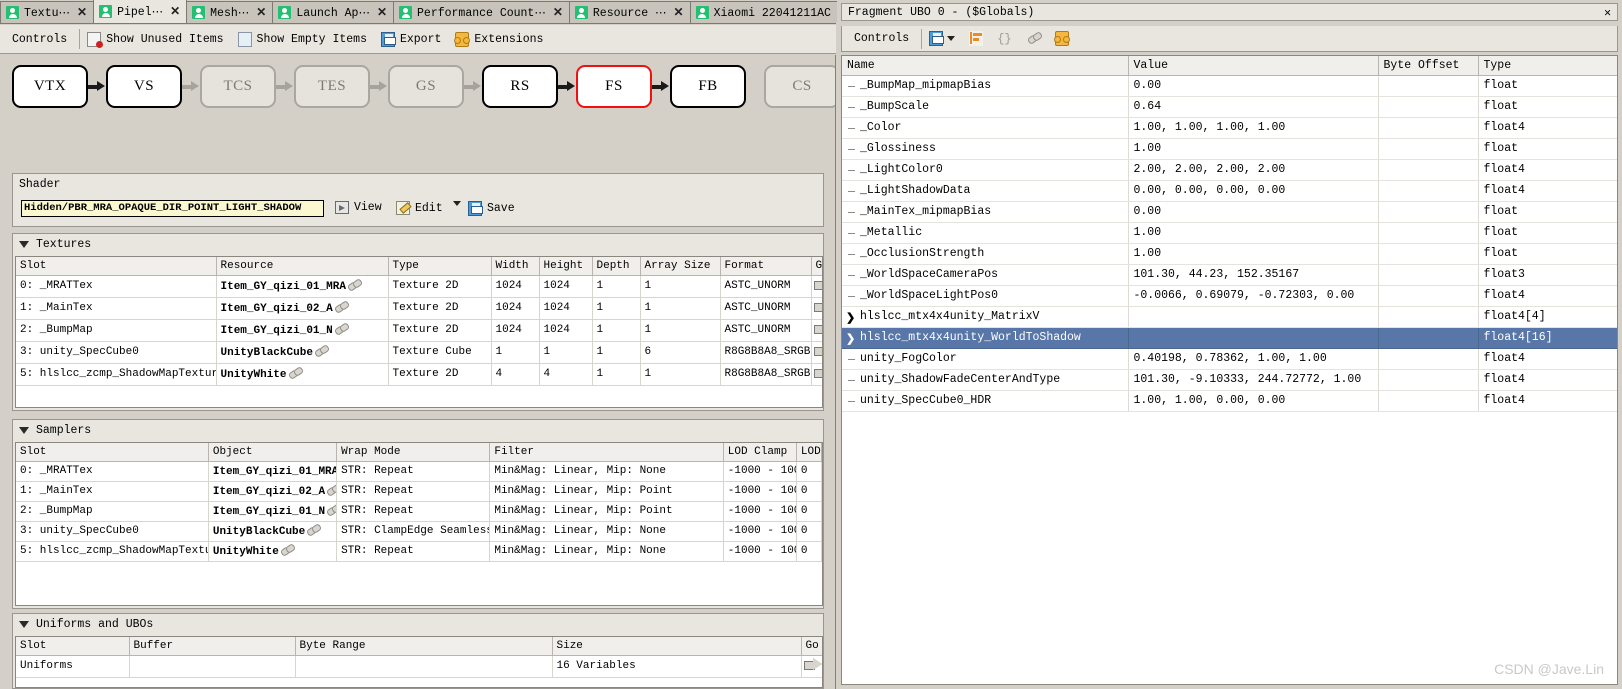 This screenshot has width=1622, height=689. Describe the element at coordinates (230, 12) in the screenshot. I see `tab-2: Mesh⋯ ✕` at that location.